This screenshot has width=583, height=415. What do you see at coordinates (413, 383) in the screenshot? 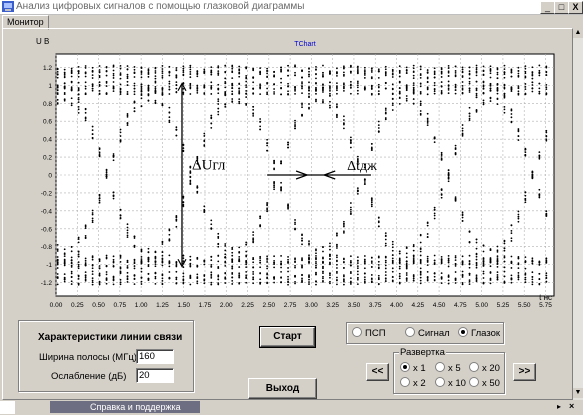
I see `sweep-radio-x2: x 2` at bounding box center [413, 383].